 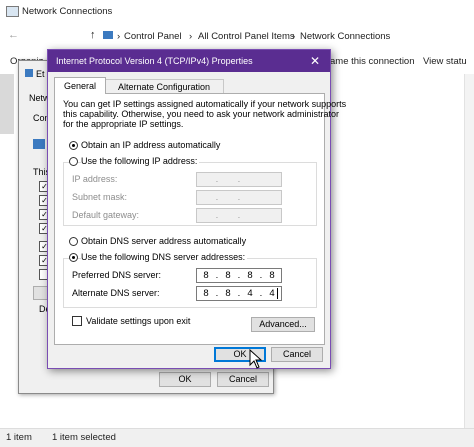 I want to click on explorer-scrollbar, so click(x=469, y=251).